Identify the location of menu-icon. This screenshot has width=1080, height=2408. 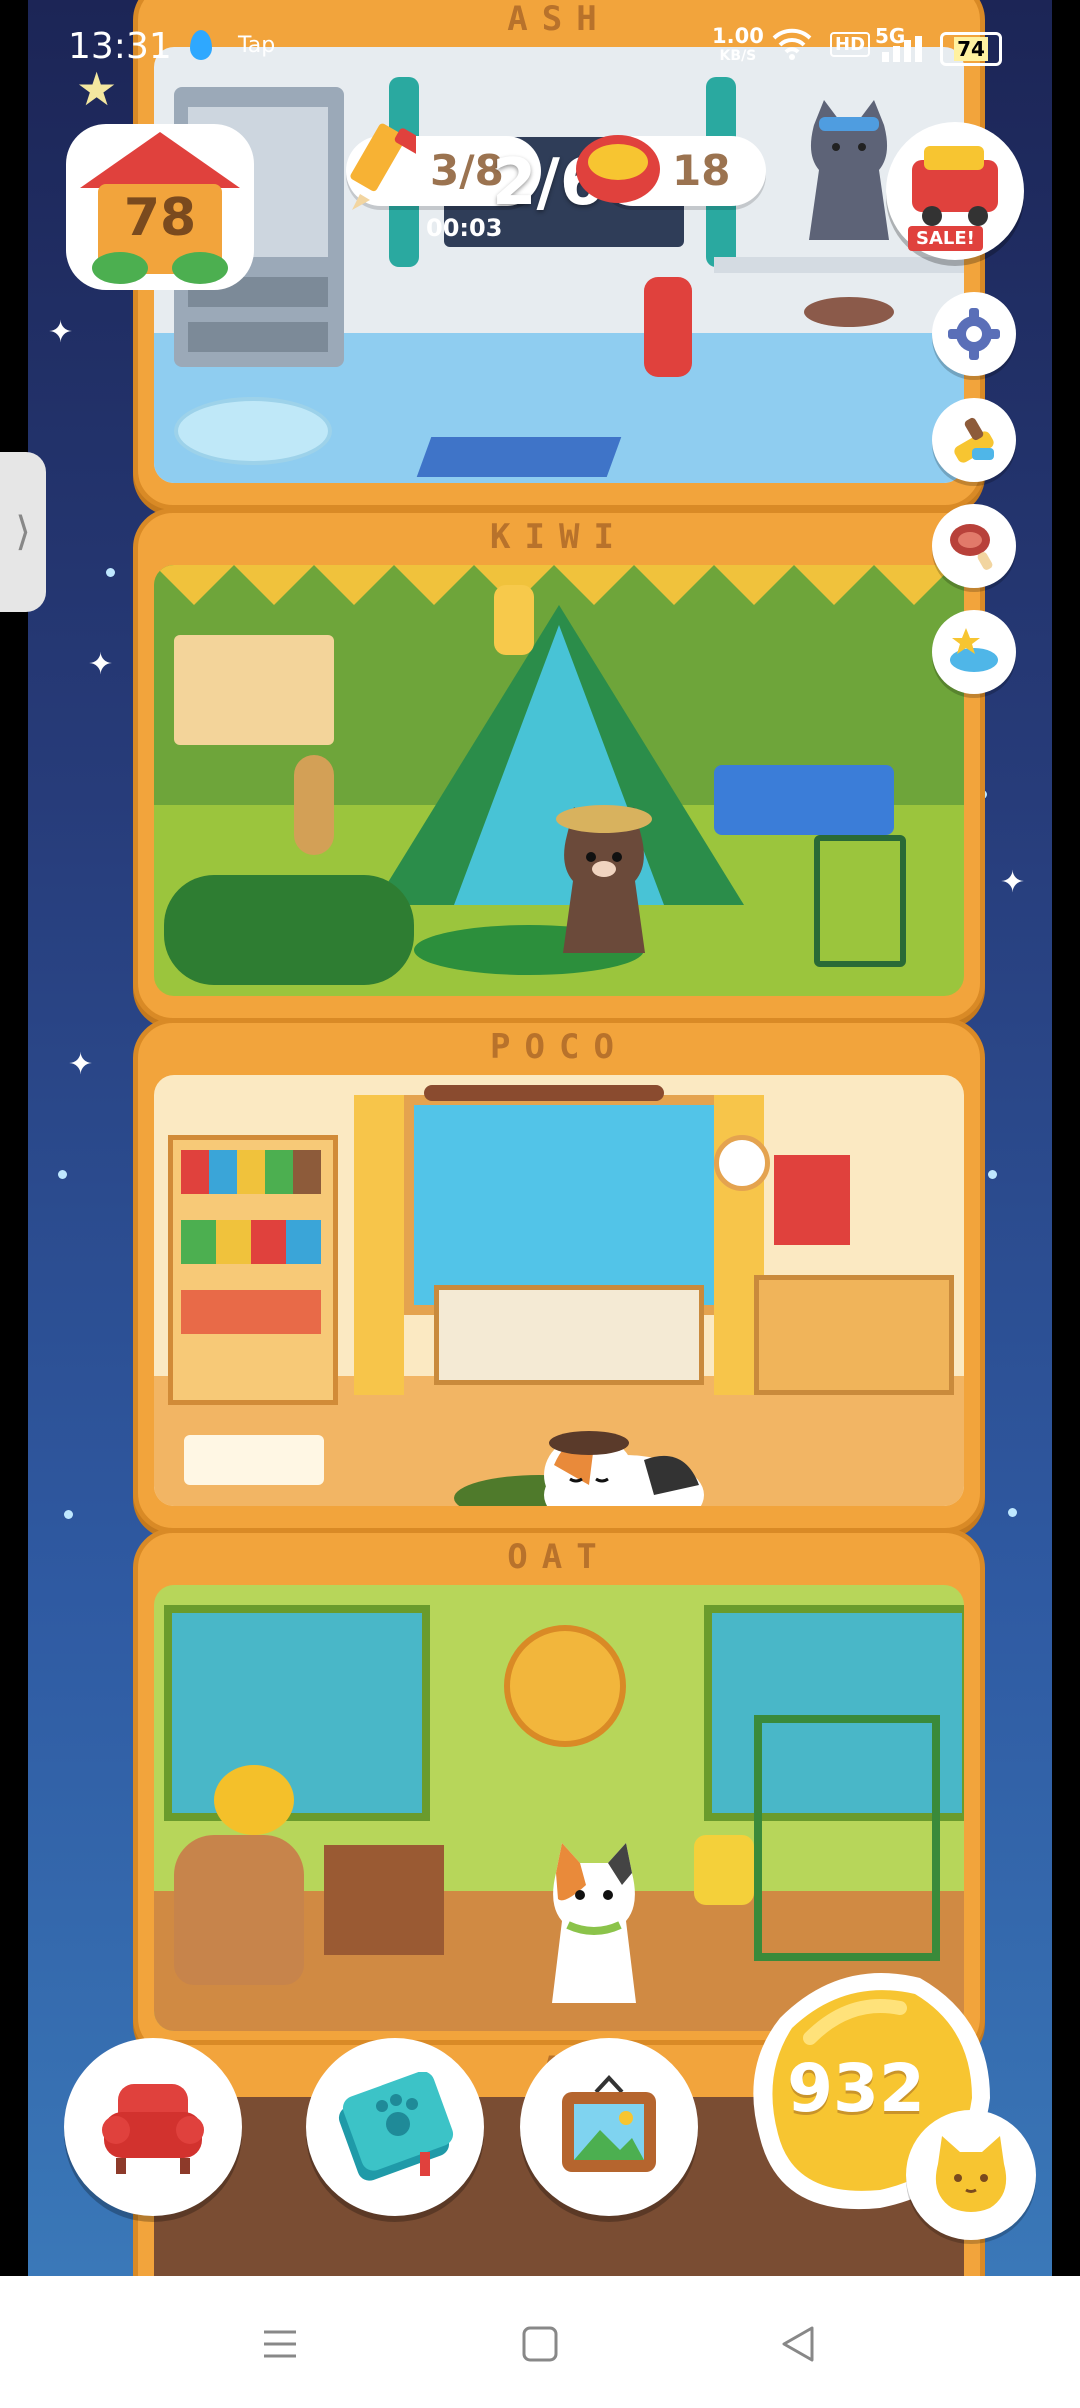
(280, 2344).